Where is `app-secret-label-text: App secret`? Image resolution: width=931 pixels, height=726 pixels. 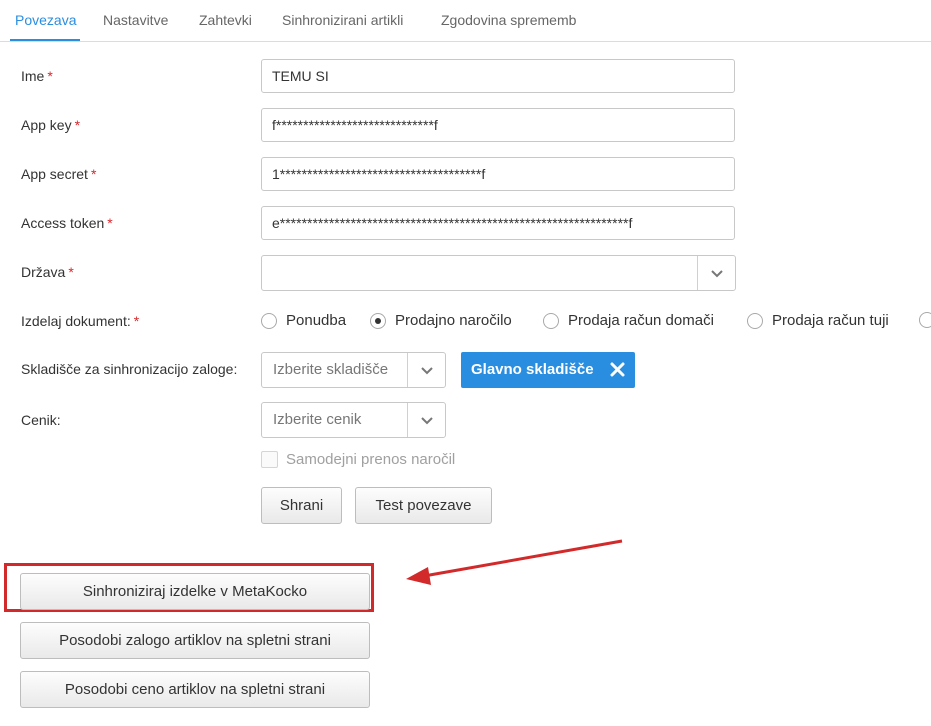 app-secret-label-text: App secret is located at coordinates (54, 174).